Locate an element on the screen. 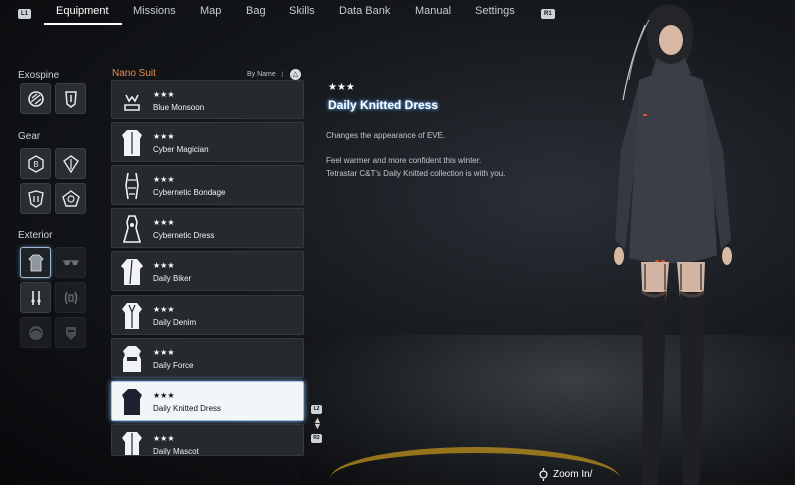  hair-ornament-icon is located at coordinates (70, 297).